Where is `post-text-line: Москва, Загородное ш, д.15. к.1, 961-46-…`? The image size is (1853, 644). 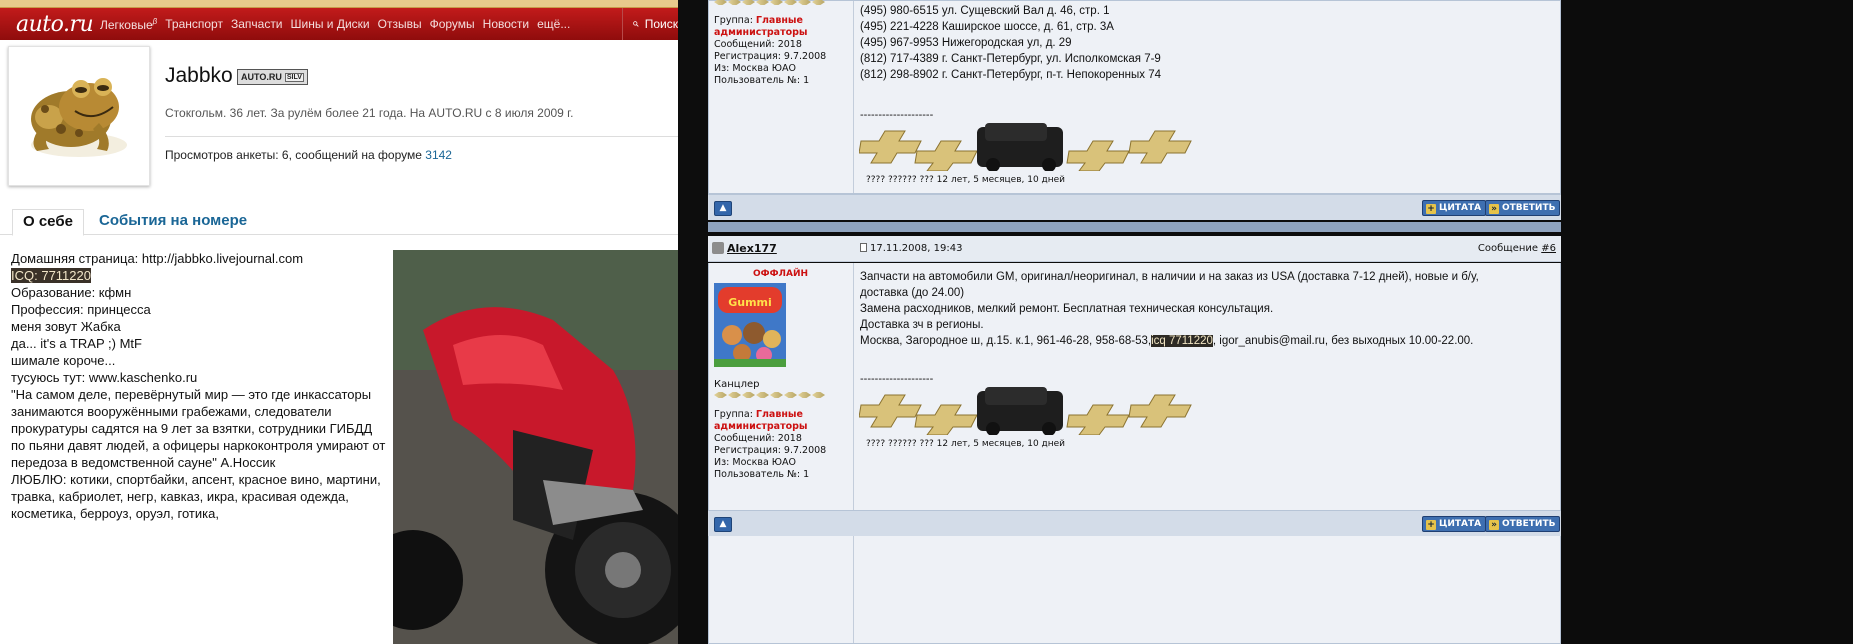 post-text-line: Москва, Загородное ш, д.15. к.1, 961-46-… is located at coordinates (1167, 341).